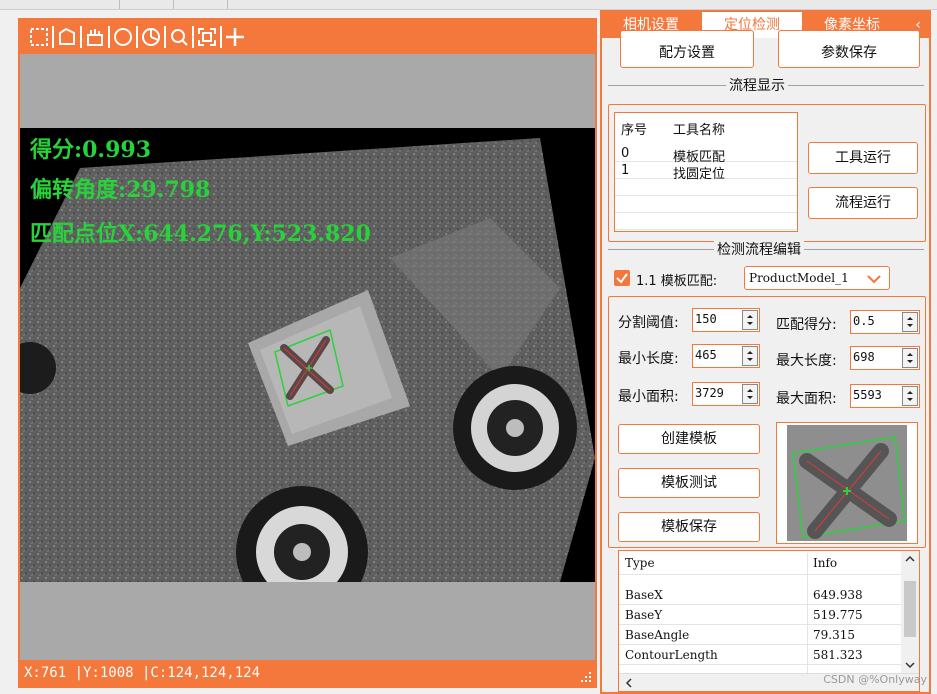  I want to click on min-length-stepper: 465, so click(726, 356).